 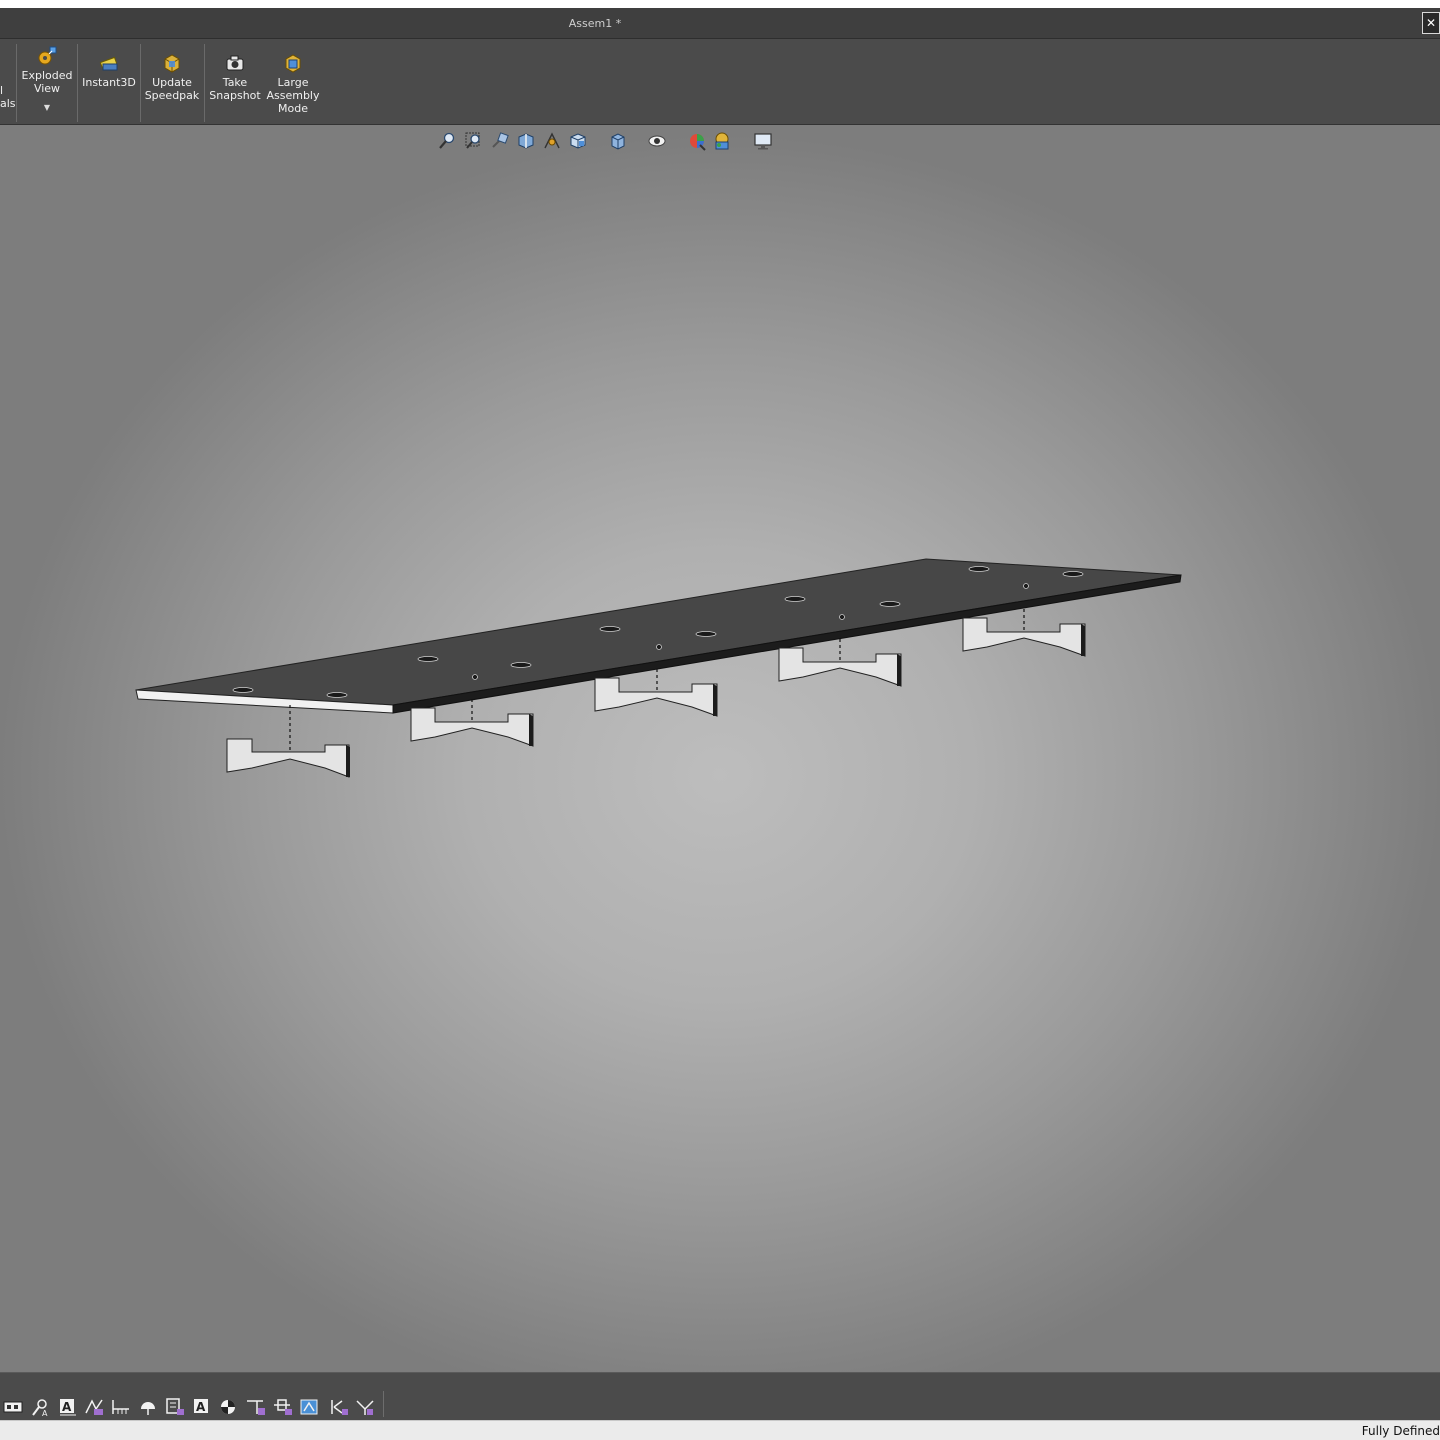 I want to click on status-text: Fully Defined, so click(x=1400, y=1431).